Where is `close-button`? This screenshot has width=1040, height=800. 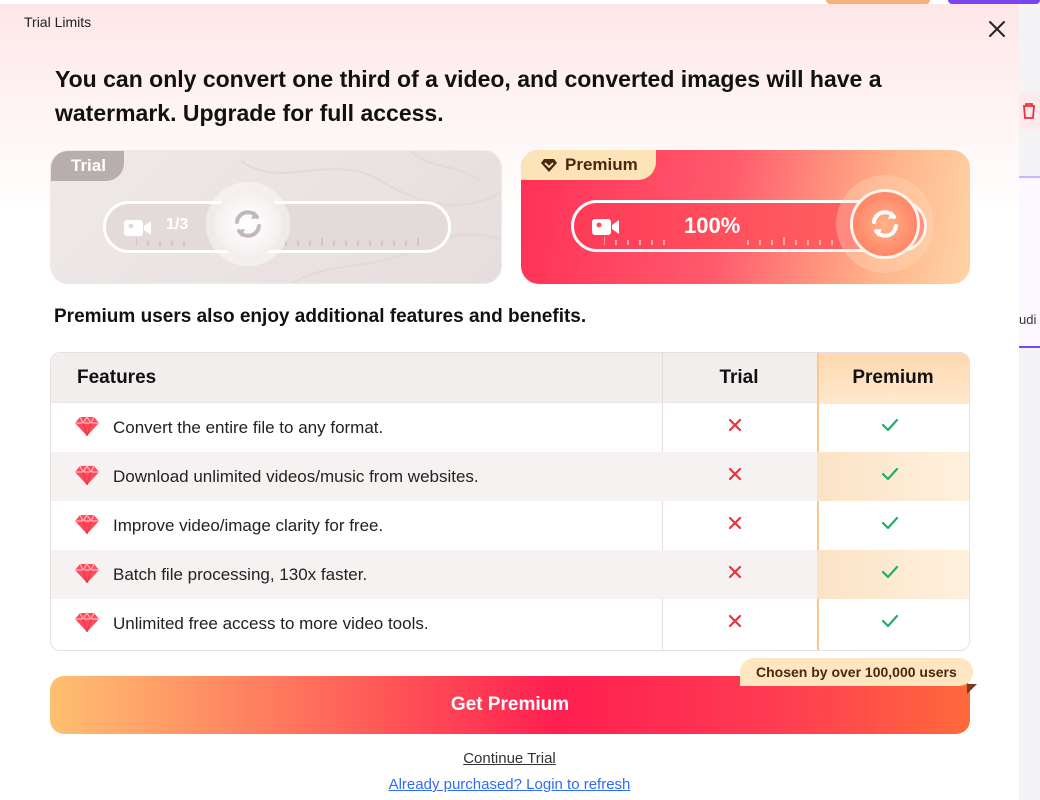 close-button is located at coordinates (997, 29).